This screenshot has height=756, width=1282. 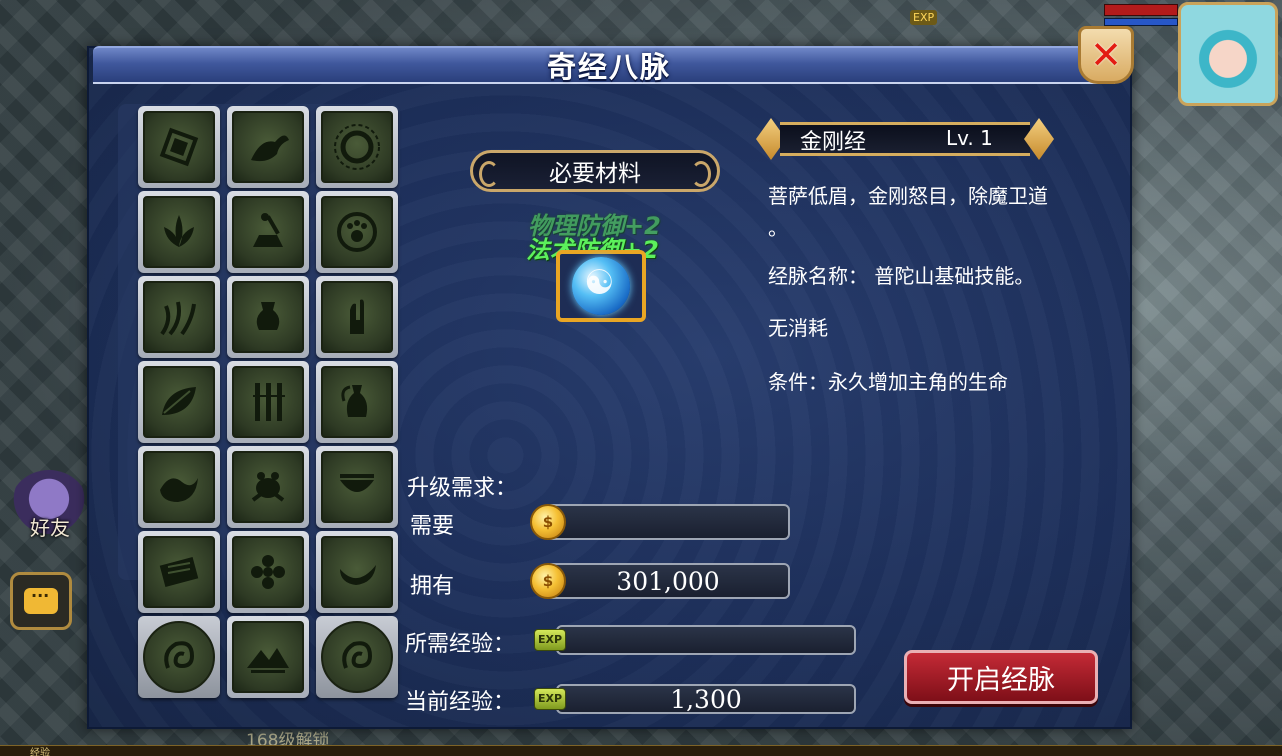 I want to click on bottom-strip-label: 经验, so click(x=40, y=752).